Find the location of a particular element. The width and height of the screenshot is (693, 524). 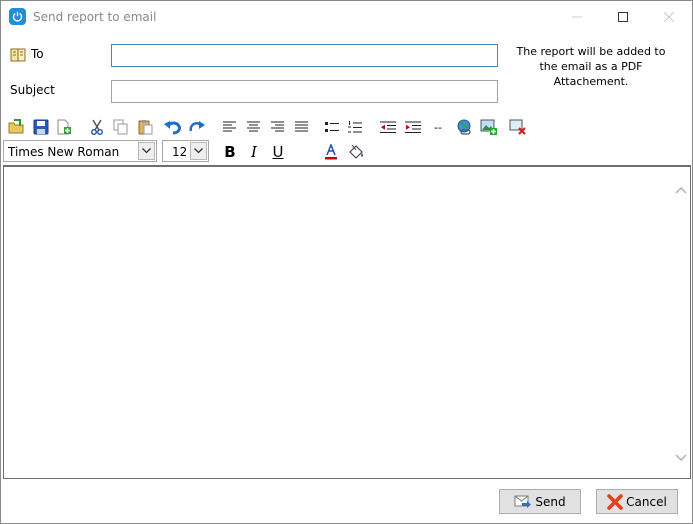

scroll-down-icon is located at coordinates (681, 457).